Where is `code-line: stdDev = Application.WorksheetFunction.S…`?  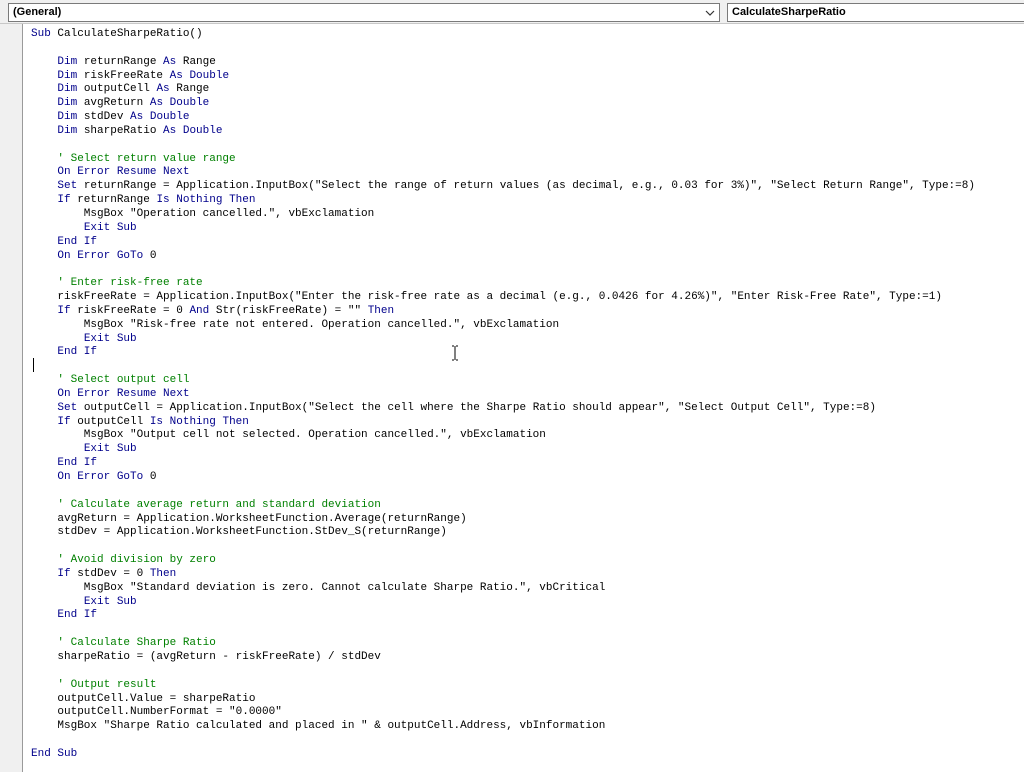 code-line: stdDev = Application.WorksheetFunction.S… is located at coordinates (503, 533).